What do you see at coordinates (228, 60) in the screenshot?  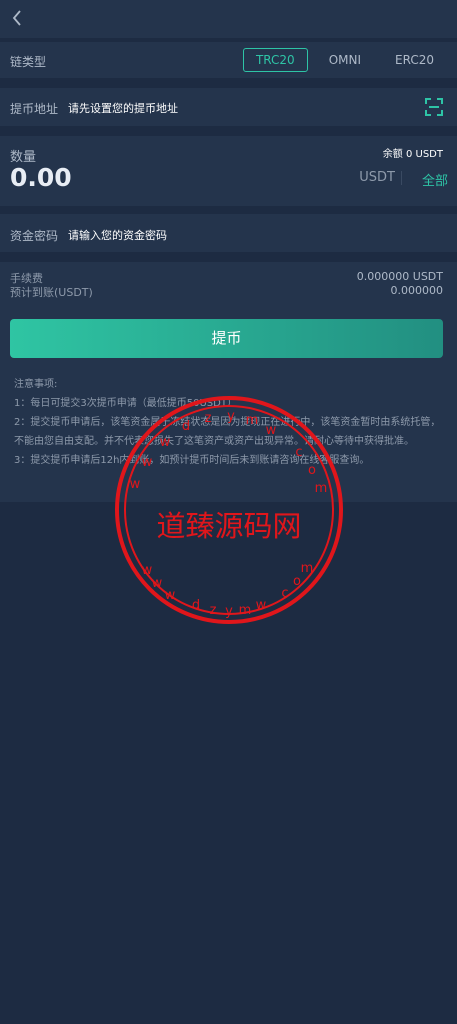 I see `chain-type-row: 链类型 TRC20 OMNI ERC20` at bounding box center [228, 60].